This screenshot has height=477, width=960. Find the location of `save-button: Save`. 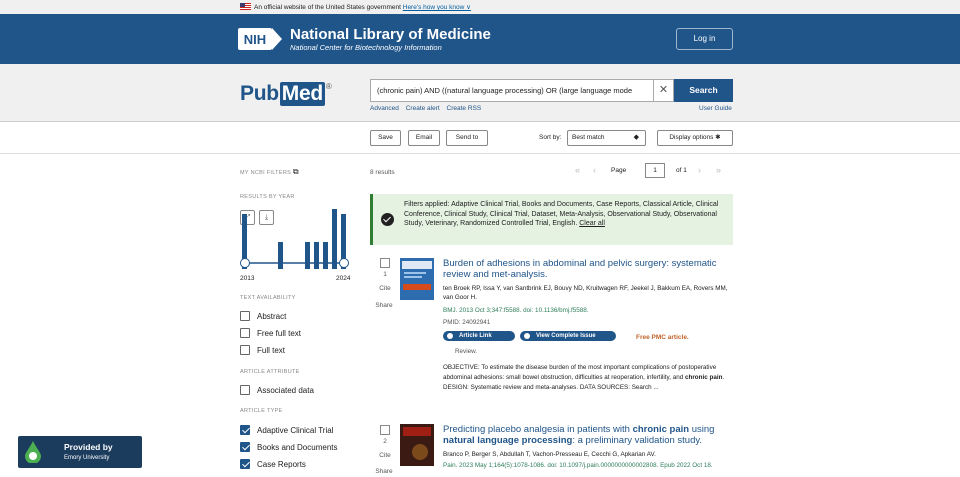

save-button: Save is located at coordinates (385, 138).